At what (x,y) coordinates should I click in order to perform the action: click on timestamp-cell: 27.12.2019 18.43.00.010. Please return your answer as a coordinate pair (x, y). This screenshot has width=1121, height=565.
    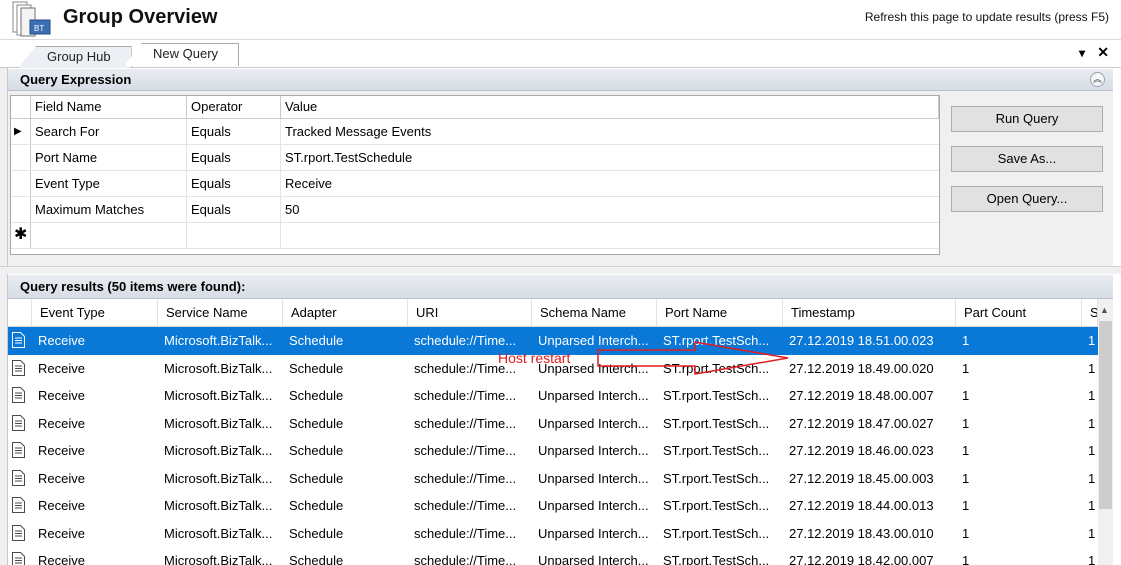
    Looking at the image, I should click on (861, 533).